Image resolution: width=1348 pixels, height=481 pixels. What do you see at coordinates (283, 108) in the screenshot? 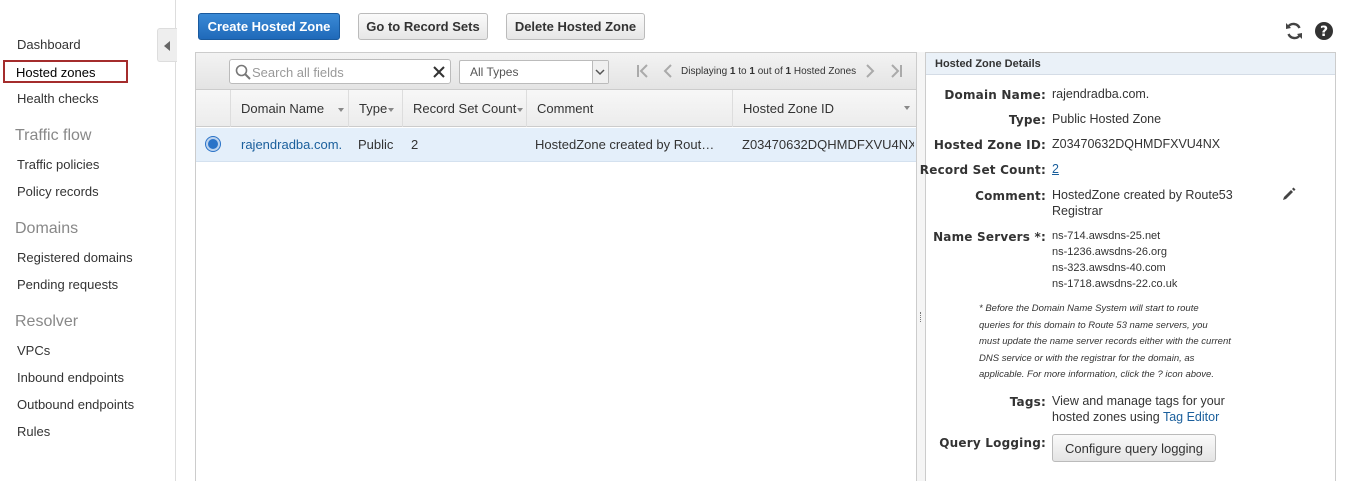
I see `column-label: Domain Name` at bounding box center [283, 108].